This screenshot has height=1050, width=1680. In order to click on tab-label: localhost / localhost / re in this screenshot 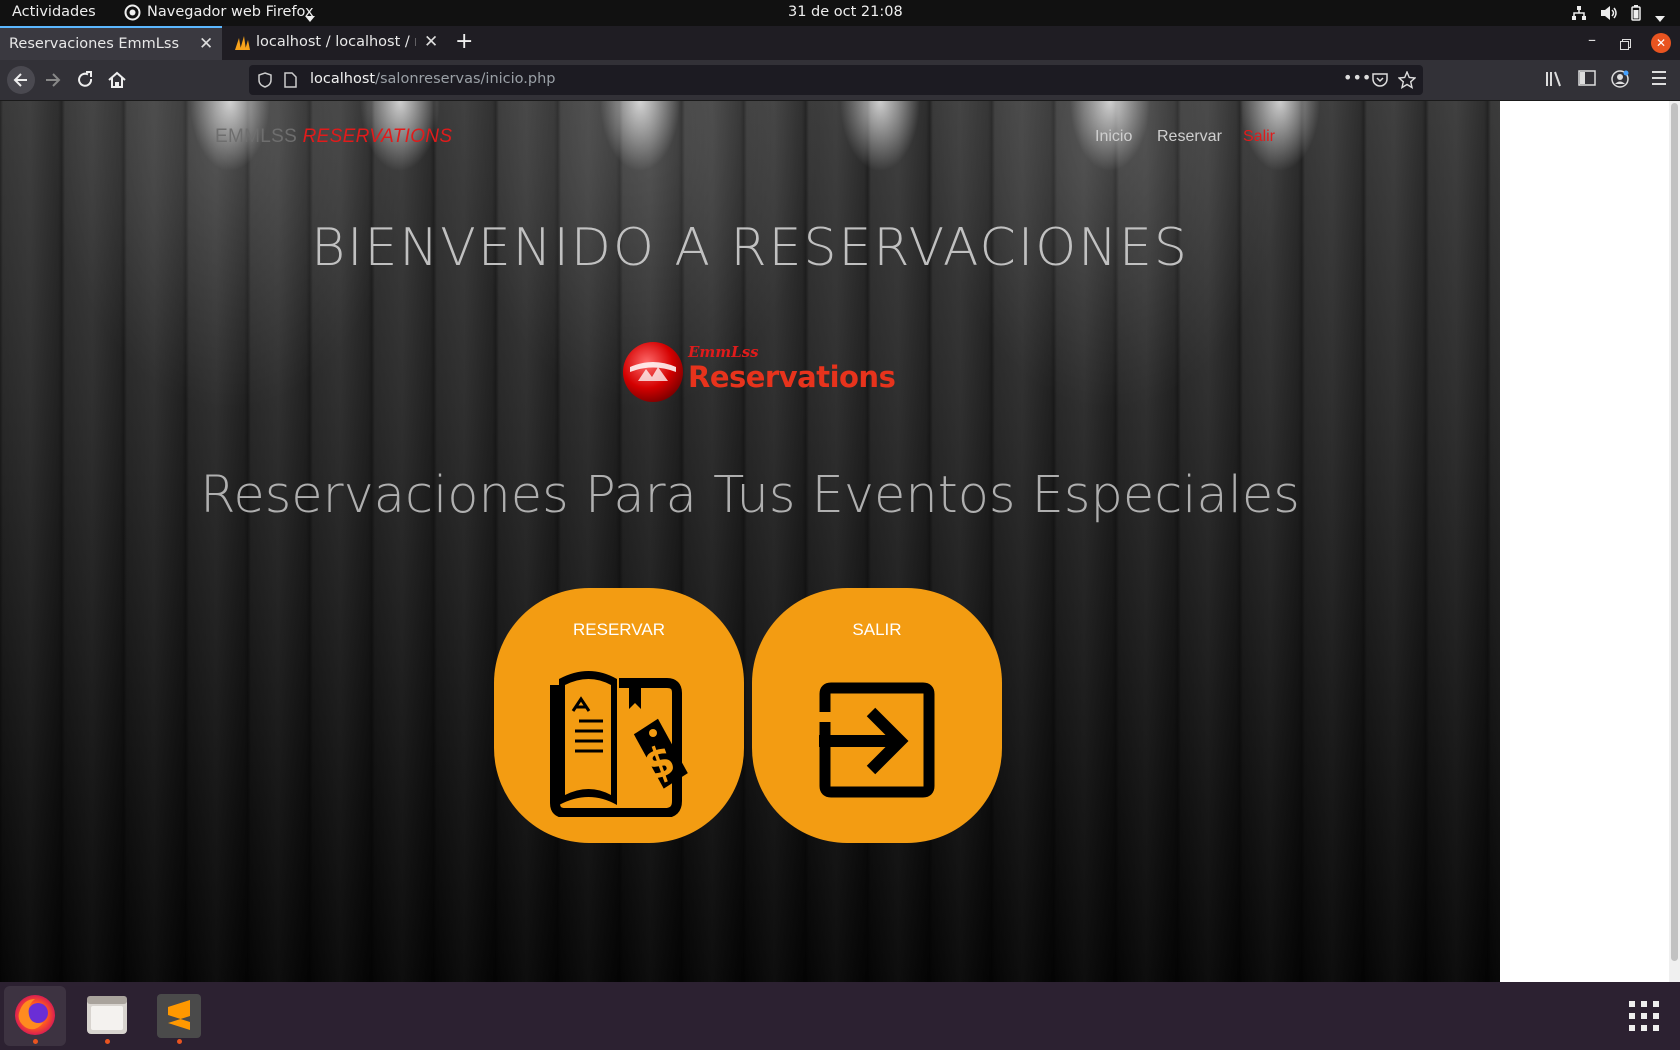, I will do `click(336, 42)`.